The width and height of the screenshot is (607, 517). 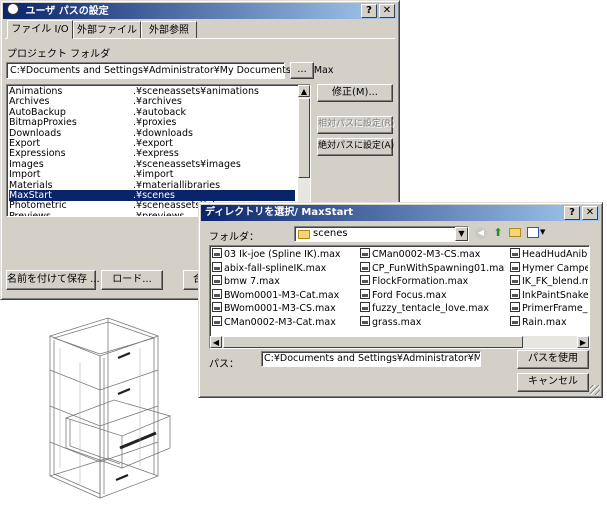 I want to click on path-row: Images .¥sceneassets¥images, so click(x=152, y=164).